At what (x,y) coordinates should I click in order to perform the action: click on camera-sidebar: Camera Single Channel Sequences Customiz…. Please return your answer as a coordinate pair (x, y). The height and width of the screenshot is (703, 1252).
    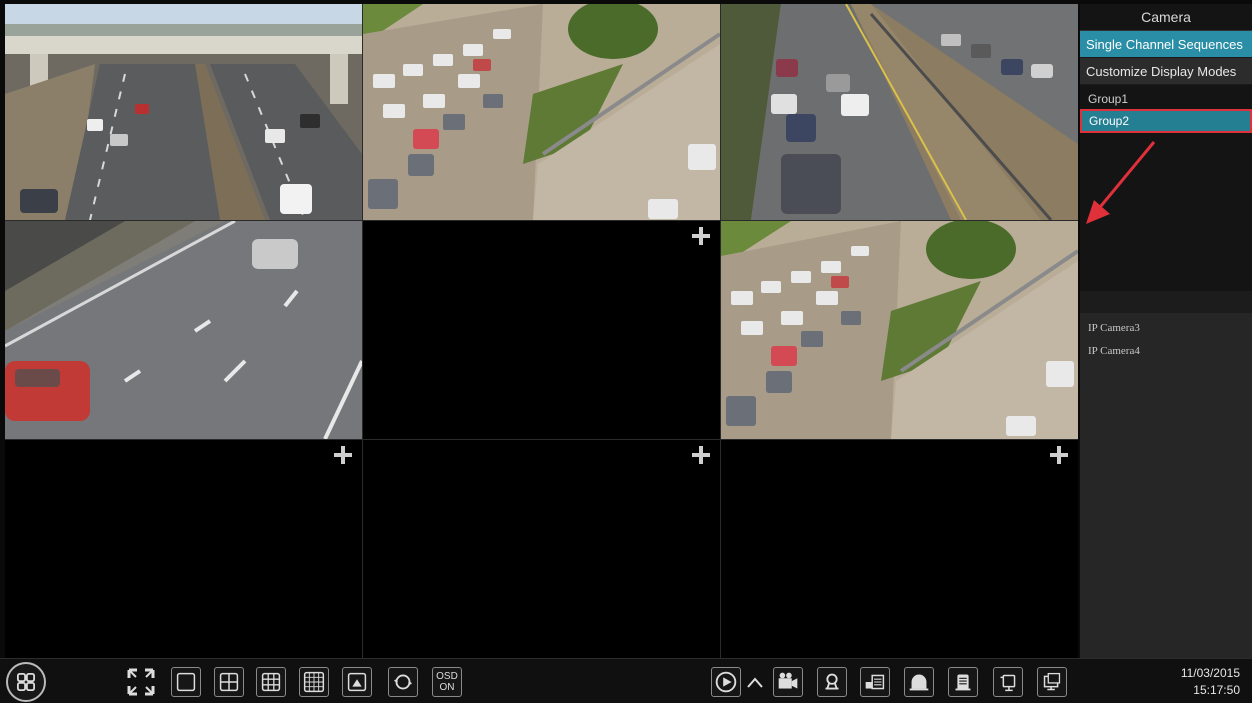
    Looking at the image, I should click on (1166, 331).